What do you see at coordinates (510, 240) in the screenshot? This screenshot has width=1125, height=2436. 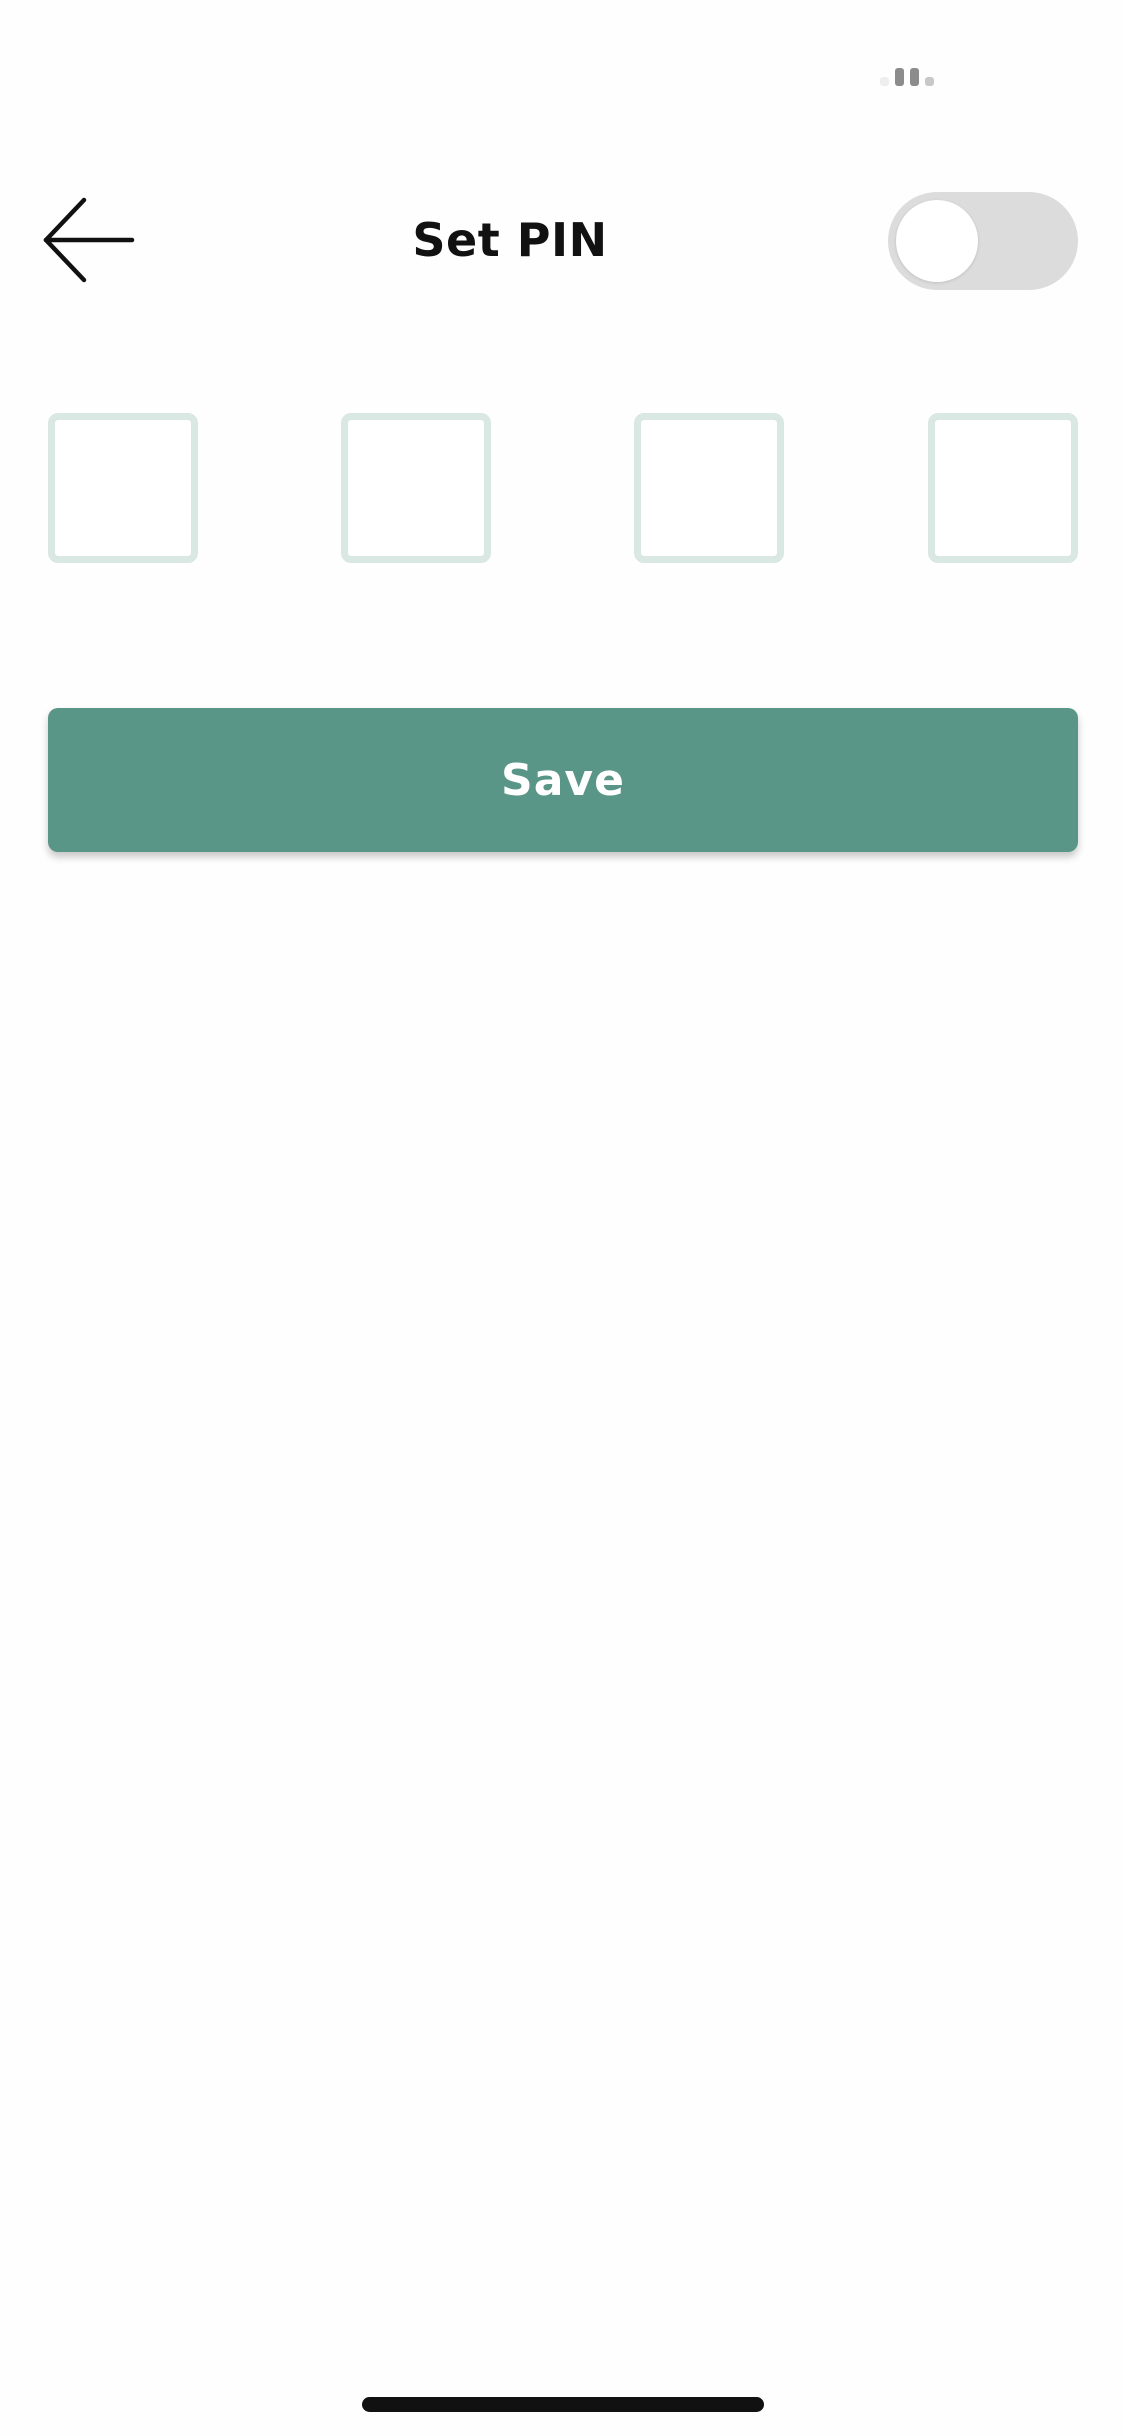 I see `page-title: Set PIN` at bounding box center [510, 240].